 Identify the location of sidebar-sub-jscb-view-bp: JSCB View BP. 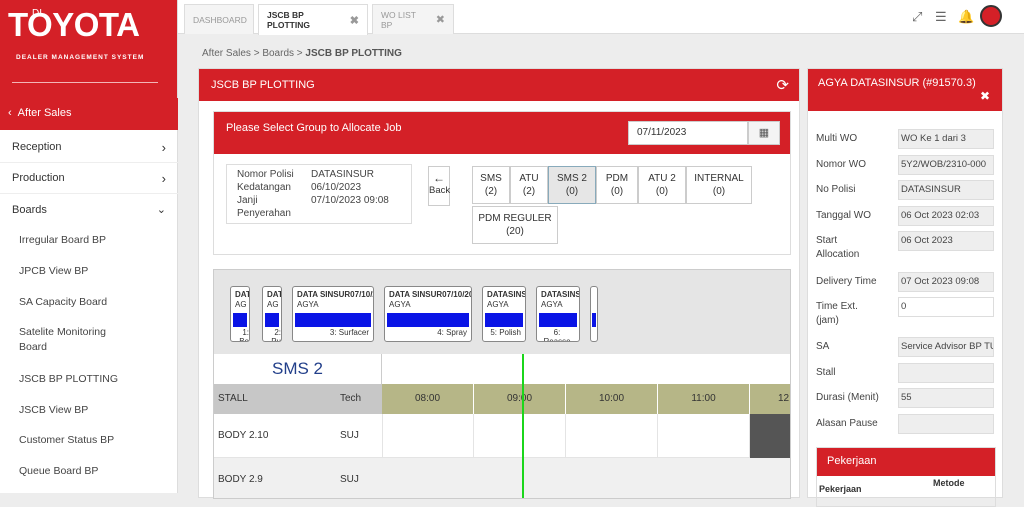
(89, 410).